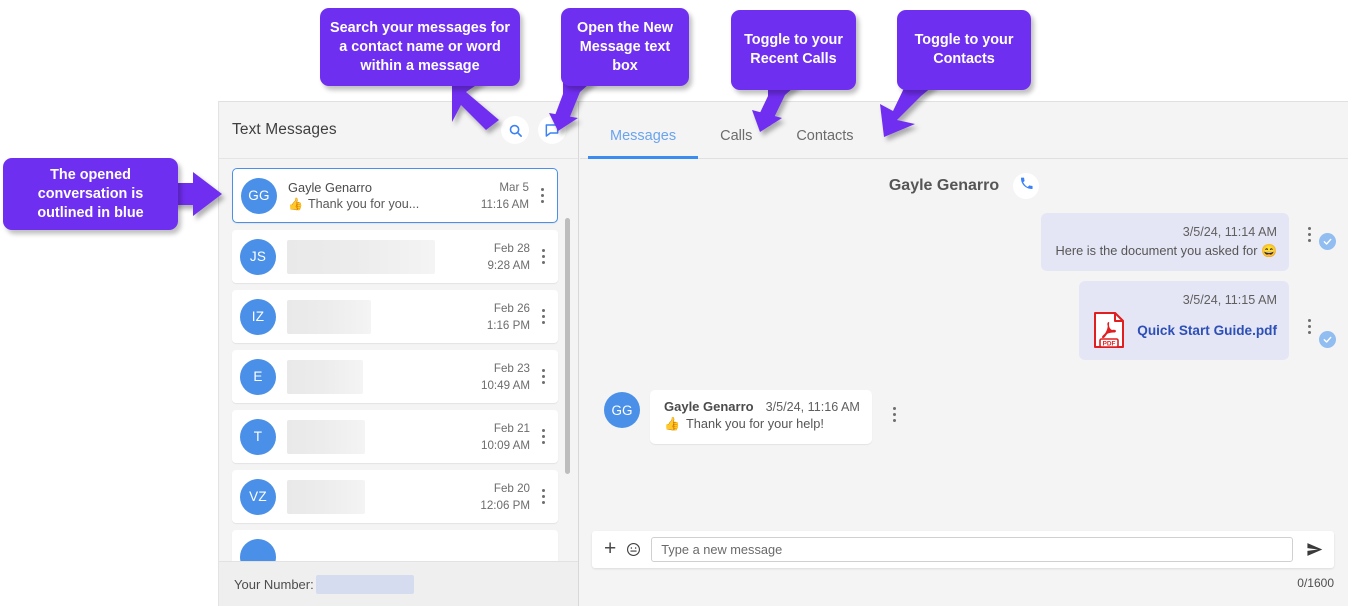 The width and height of the screenshot is (1353, 606). I want to click on callout-arrows, so click(553, 147).